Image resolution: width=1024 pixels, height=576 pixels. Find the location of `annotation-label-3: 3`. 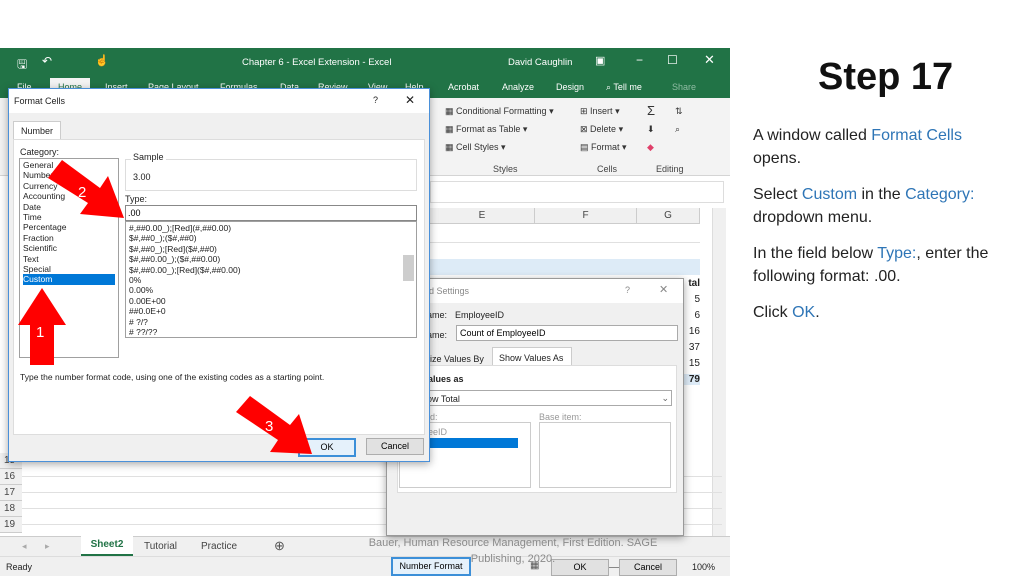

annotation-label-3: 3 is located at coordinates (269, 426).